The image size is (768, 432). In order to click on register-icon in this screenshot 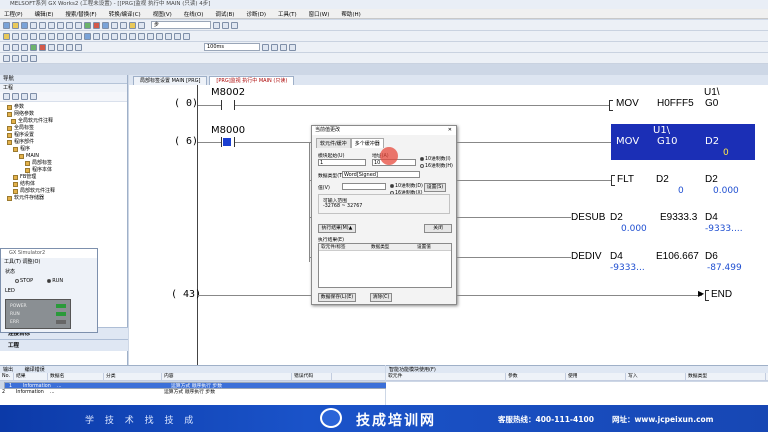, I will do `click(186, 36)`.